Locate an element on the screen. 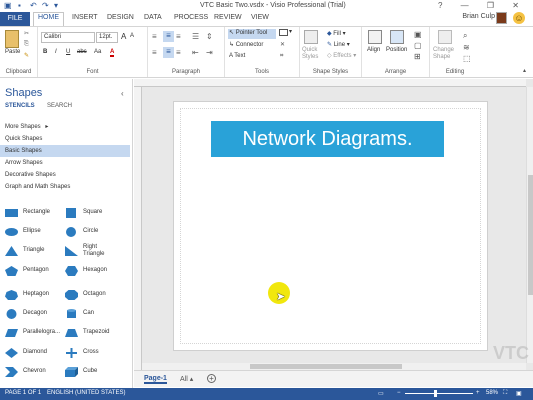  pan-zoom-icon: ▣ is located at coordinates (519, 393).